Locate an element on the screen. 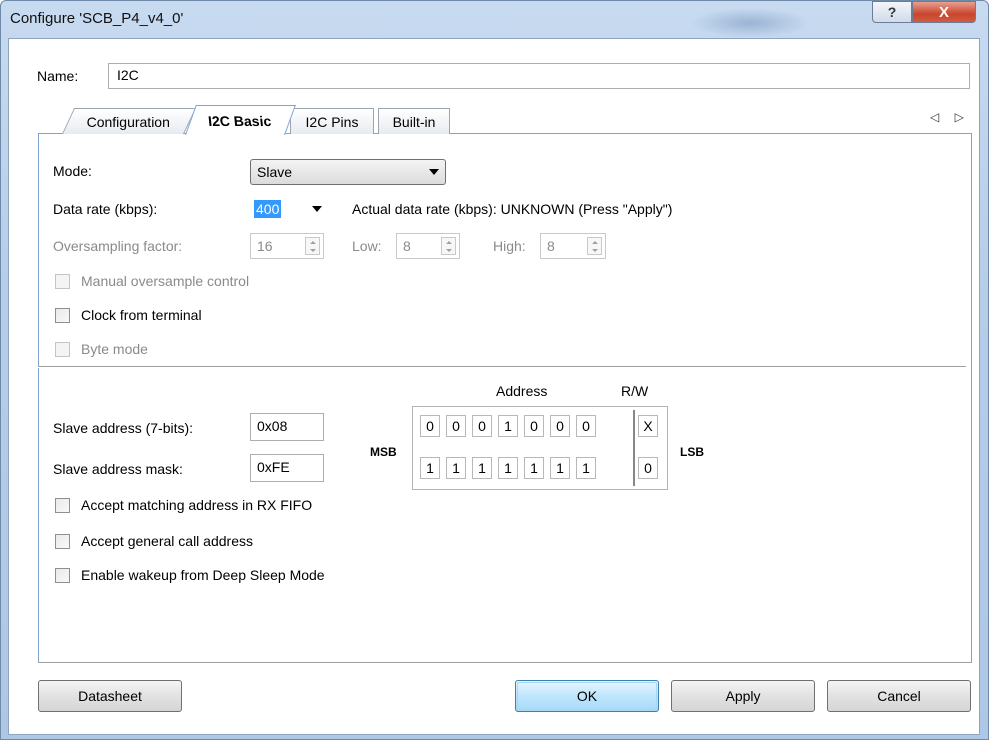 This screenshot has height=740, width=989. accept-matching-address-label: Accept matching address in RX FIFO is located at coordinates (196, 505).